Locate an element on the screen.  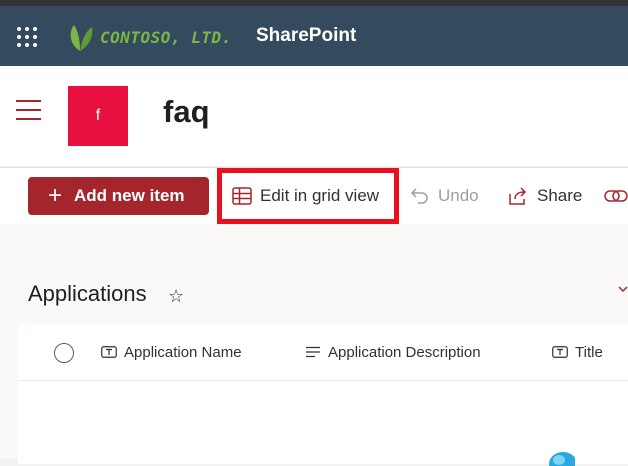
undo-icon is located at coordinates (419, 196).